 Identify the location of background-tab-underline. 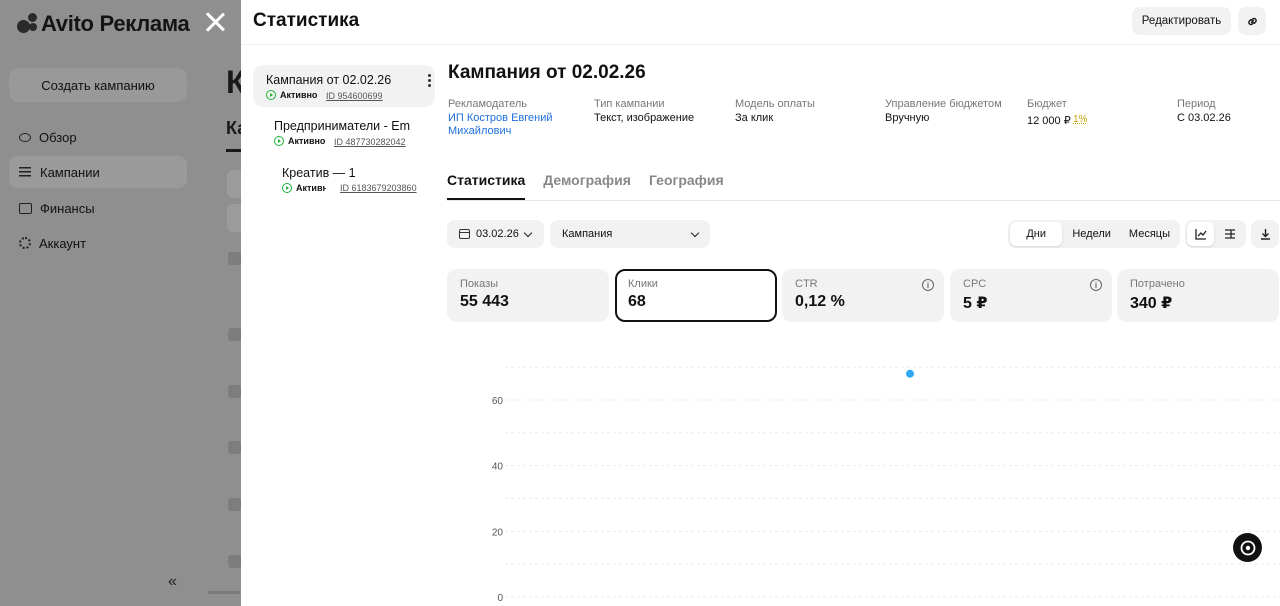
(234, 150).